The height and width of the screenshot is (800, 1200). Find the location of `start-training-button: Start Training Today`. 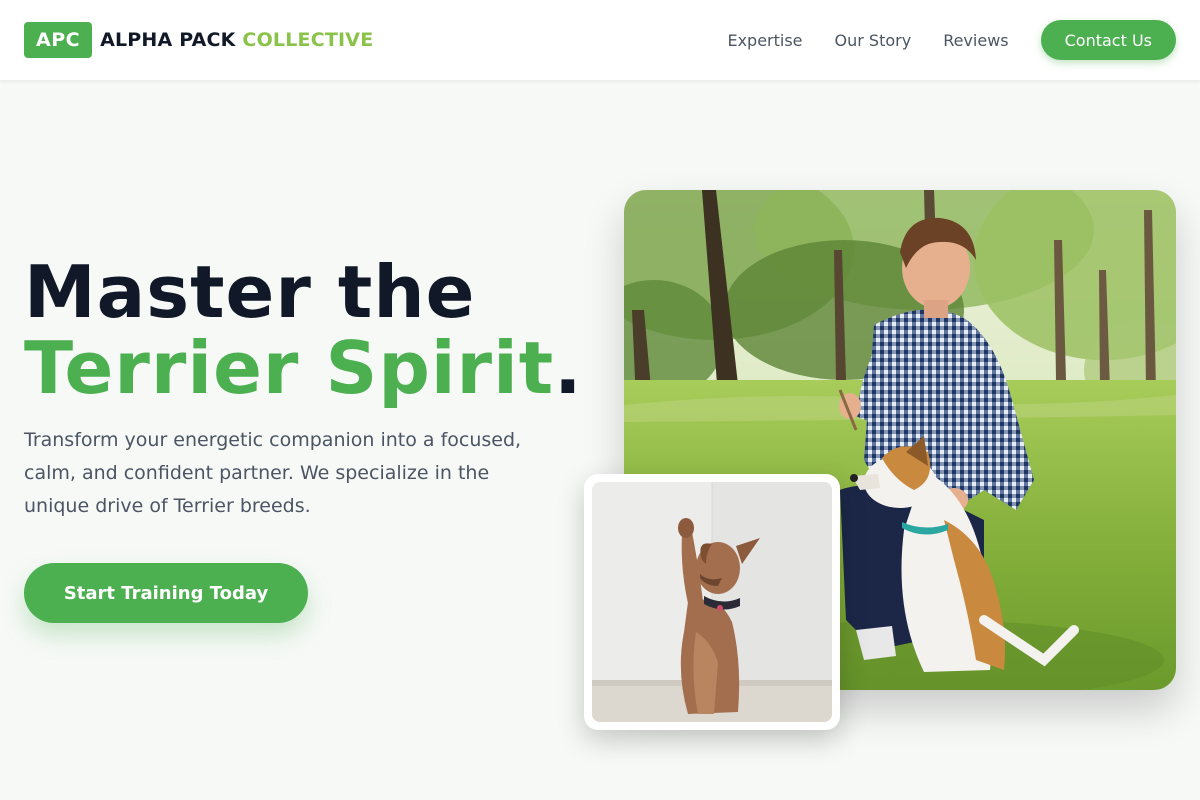

start-training-button: Start Training Today is located at coordinates (166, 593).